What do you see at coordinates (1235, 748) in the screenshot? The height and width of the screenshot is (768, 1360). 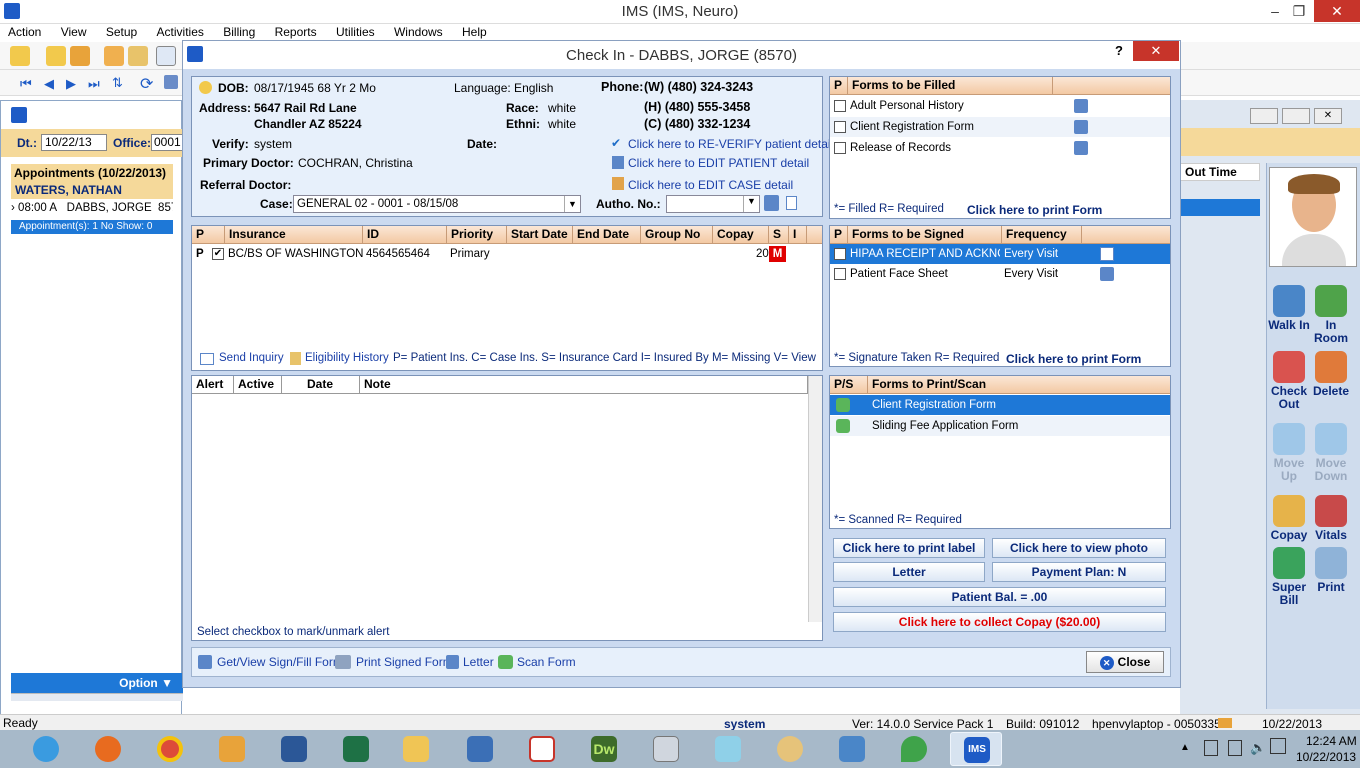 I see `battery-icon` at bounding box center [1235, 748].